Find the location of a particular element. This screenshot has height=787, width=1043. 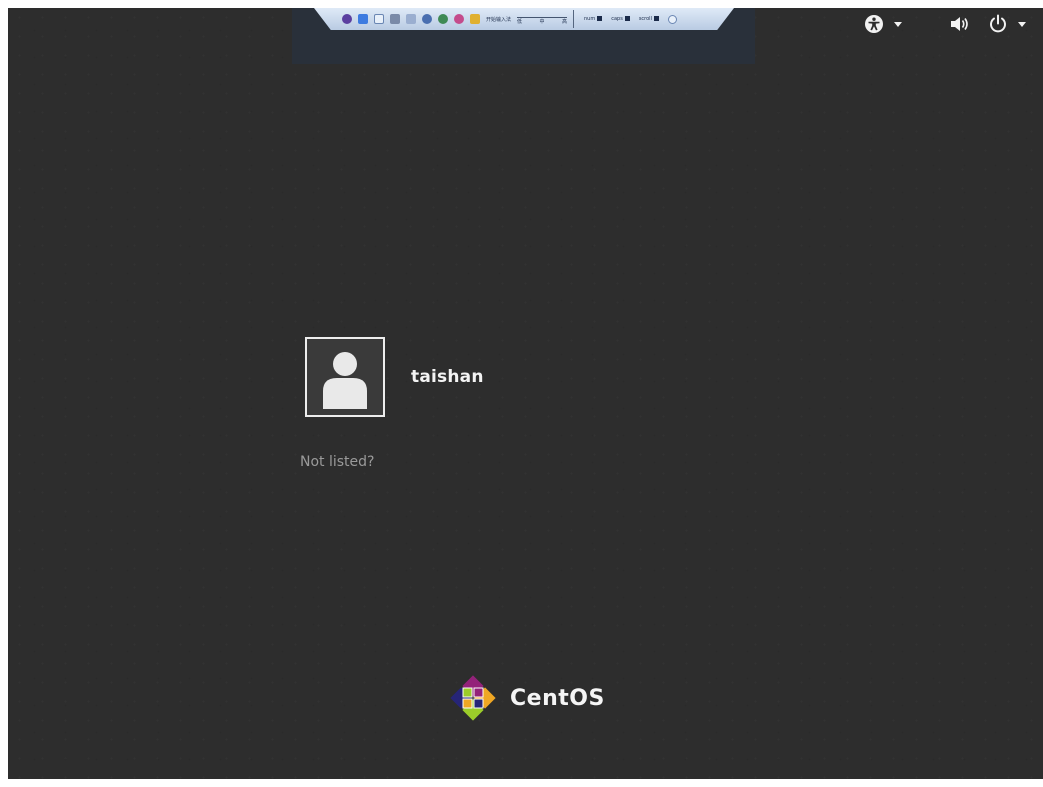

caps-label: caps is located at coordinates (617, 19).